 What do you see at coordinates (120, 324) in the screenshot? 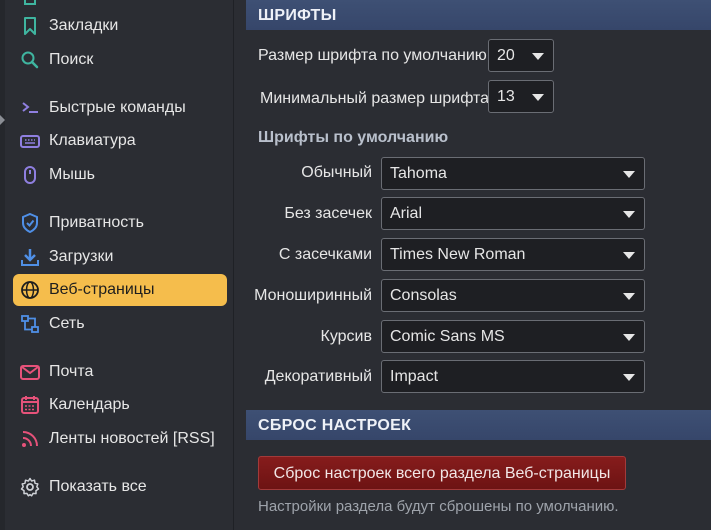
I see `sidebar-item-network: Сеть` at bounding box center [120, 324].